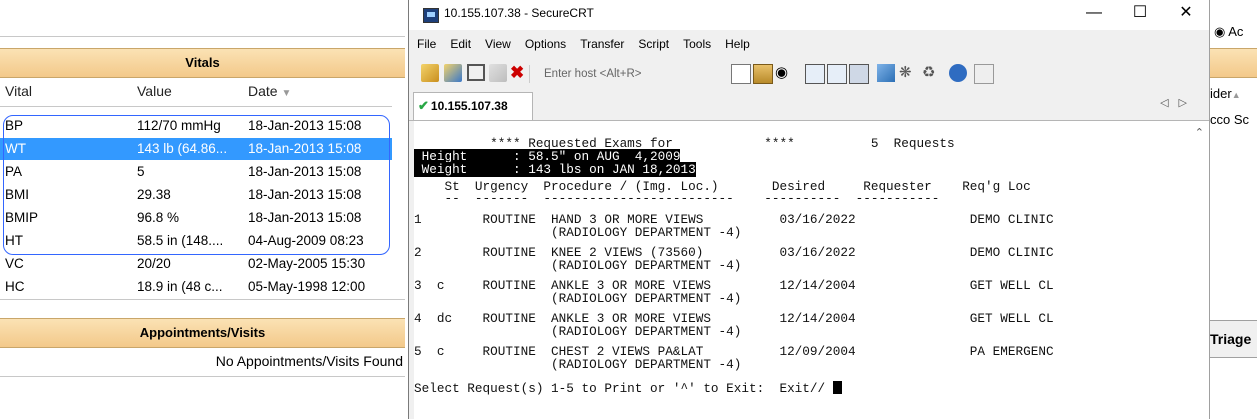 The image size is (1257, 419). Describe the element at coordinates (737, 44) in the screenshot. I see `menu-help: Help` at that location.